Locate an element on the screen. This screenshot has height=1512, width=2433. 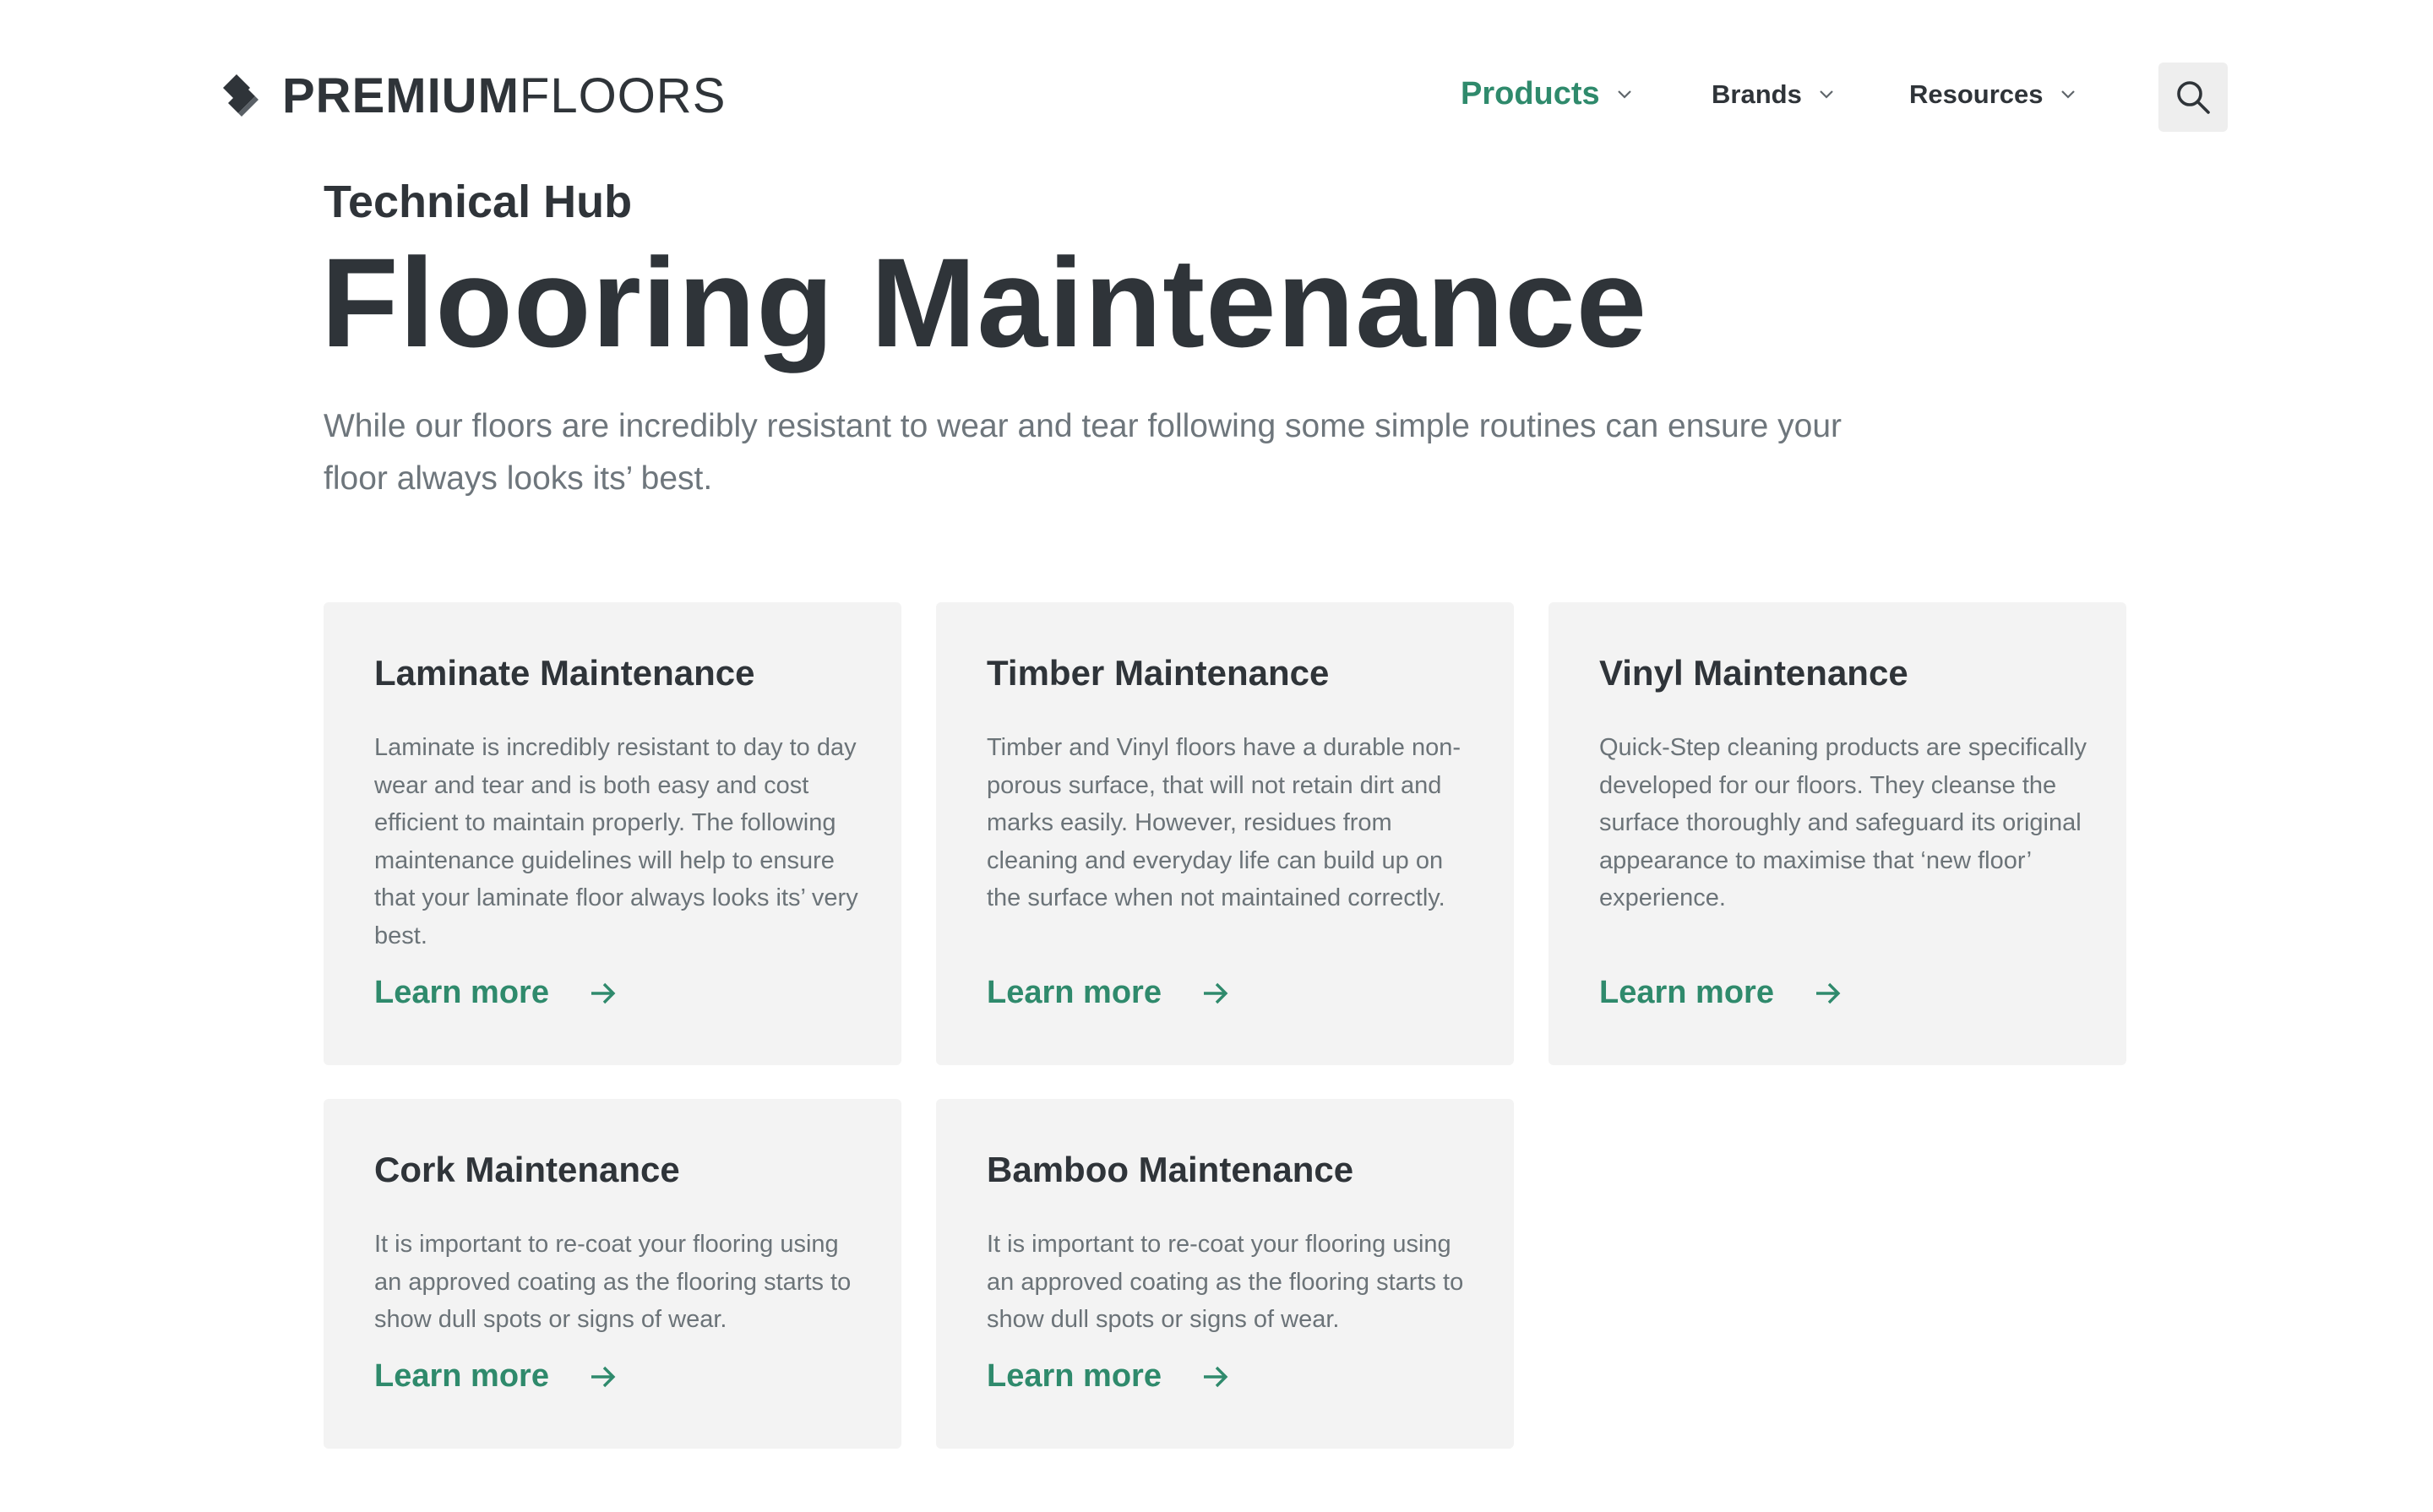
nav-item-label: Resources is located at coordinates (1977, 94).